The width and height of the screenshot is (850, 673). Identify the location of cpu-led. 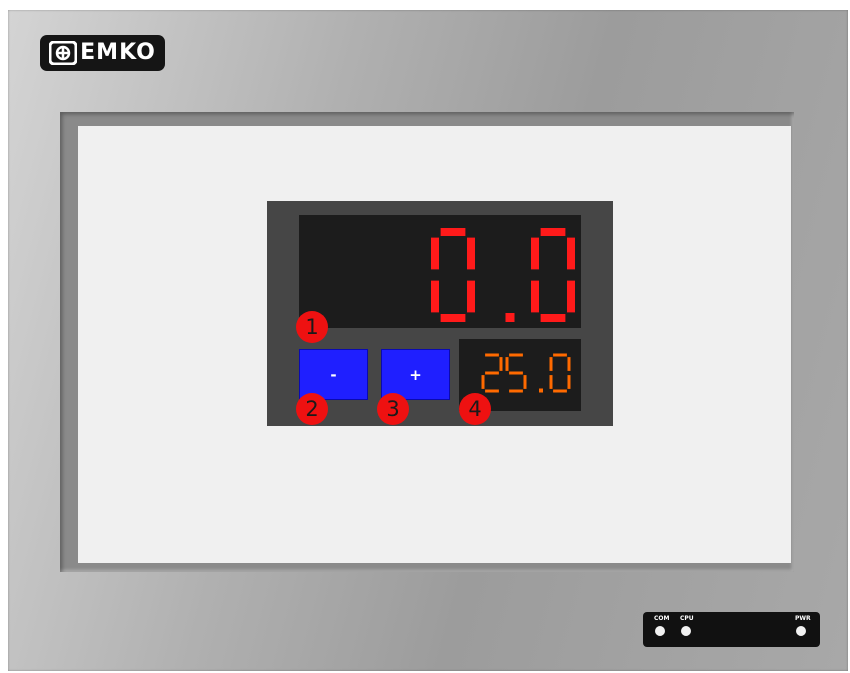
(686, 631).